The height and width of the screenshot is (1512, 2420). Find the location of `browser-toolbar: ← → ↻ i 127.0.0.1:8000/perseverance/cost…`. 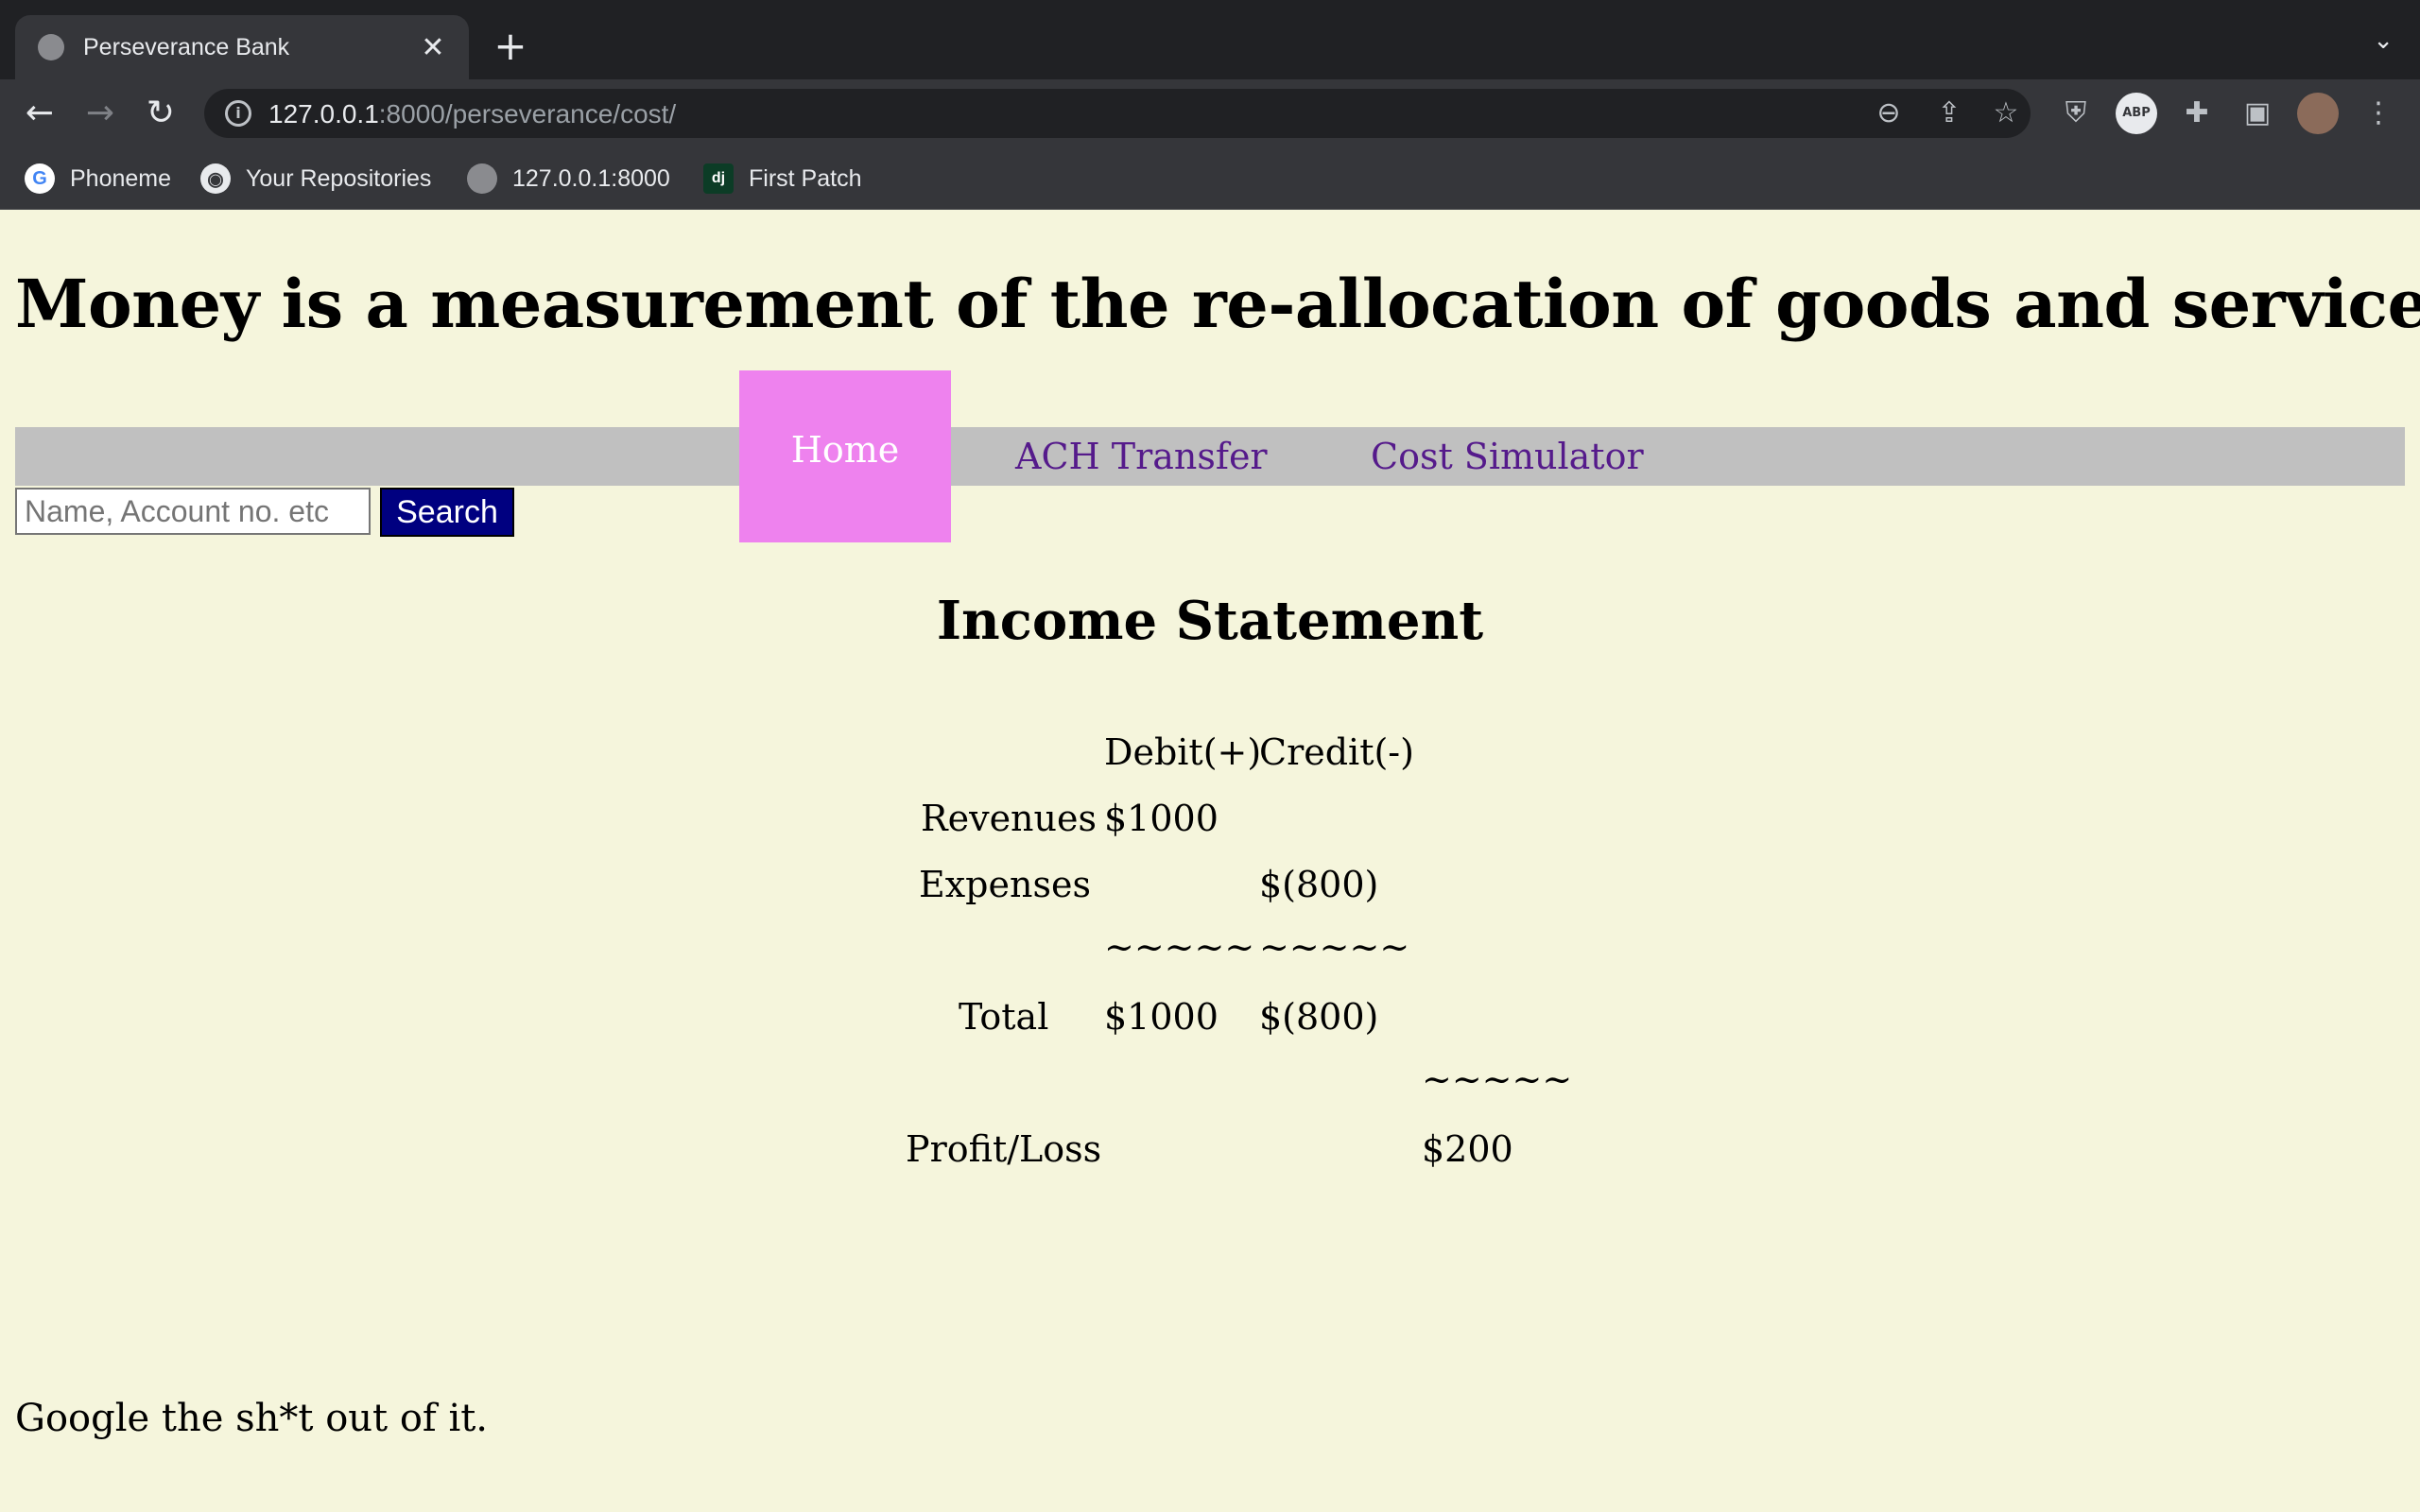

browser-toolbar: ← → ↻ i 127.0.0.1:8000/perseverance/cost… is located at coordinates (1210, 113).